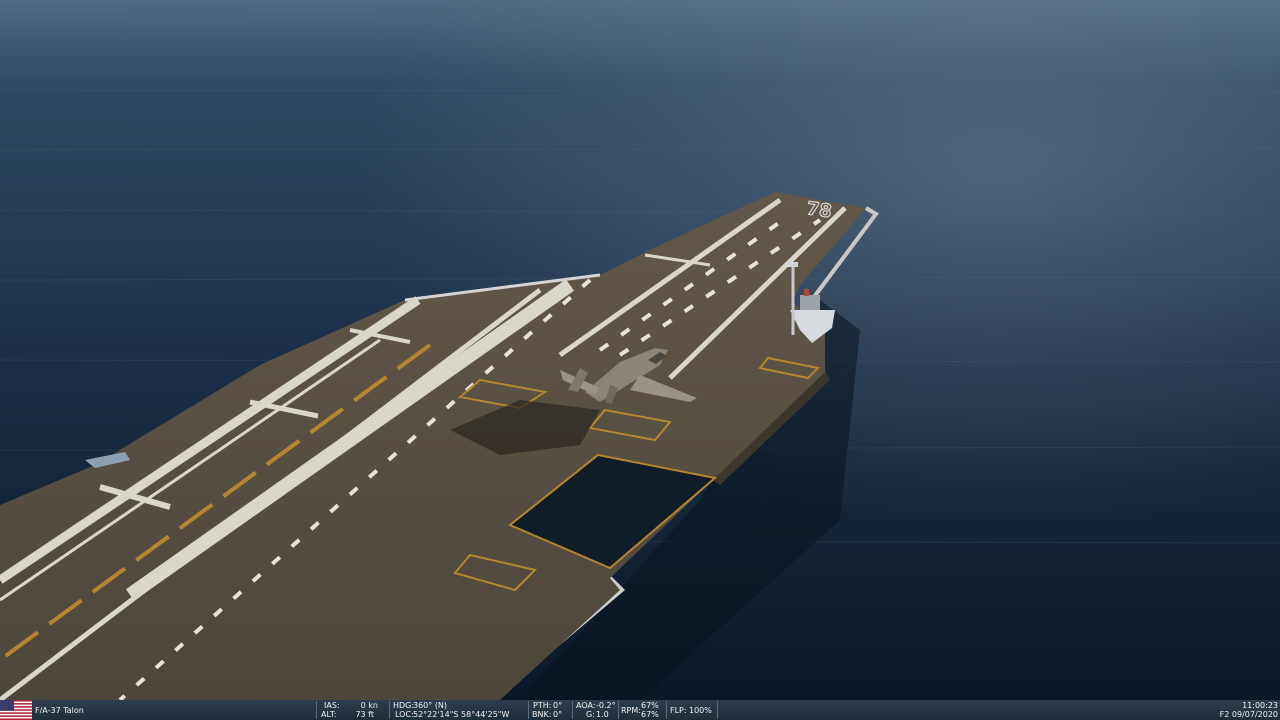 The image size is (1280, 720). Describe the element at coordinates (1248, 714) in the screenshot. I see `clock-date: F2 09/07/2020` at that location.